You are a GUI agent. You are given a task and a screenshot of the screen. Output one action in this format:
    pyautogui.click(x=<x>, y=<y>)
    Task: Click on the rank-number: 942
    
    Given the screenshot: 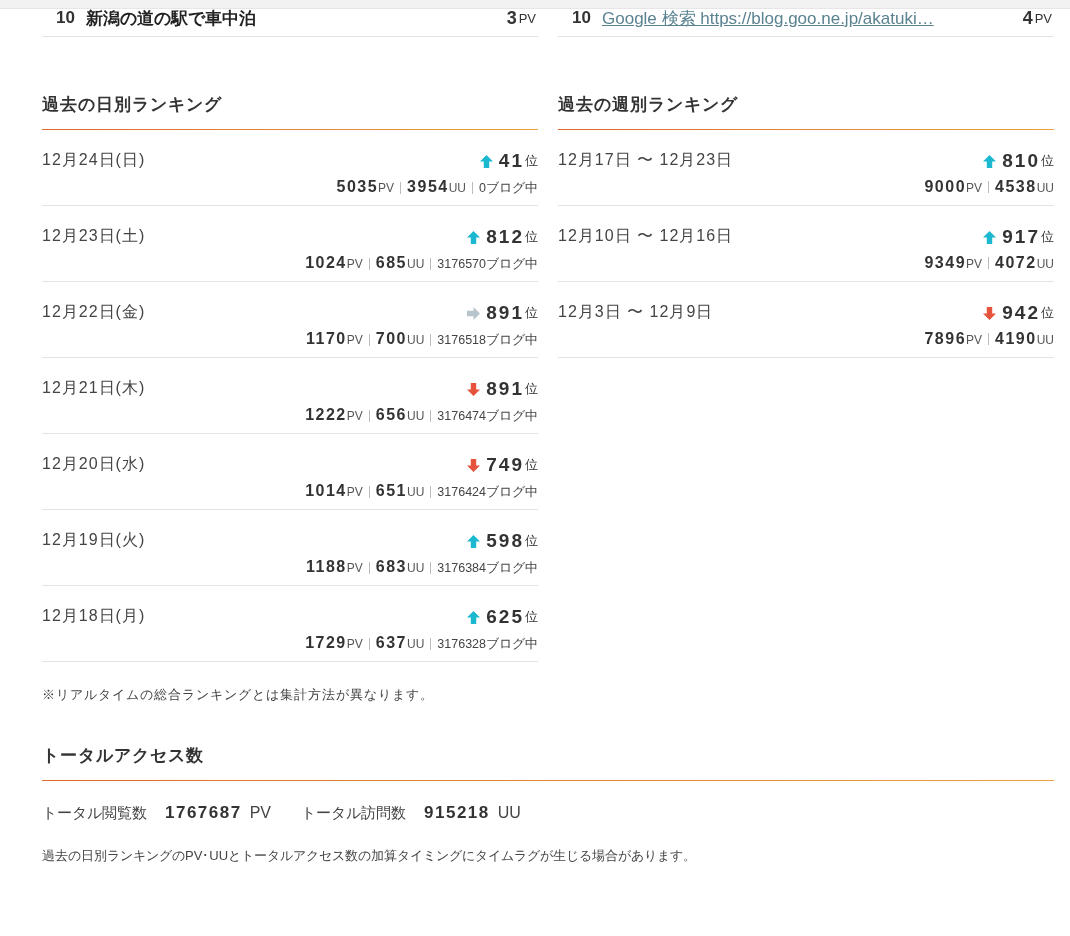 What is the action you would take?
    pyautogui.click(x=1021, y=313)
    